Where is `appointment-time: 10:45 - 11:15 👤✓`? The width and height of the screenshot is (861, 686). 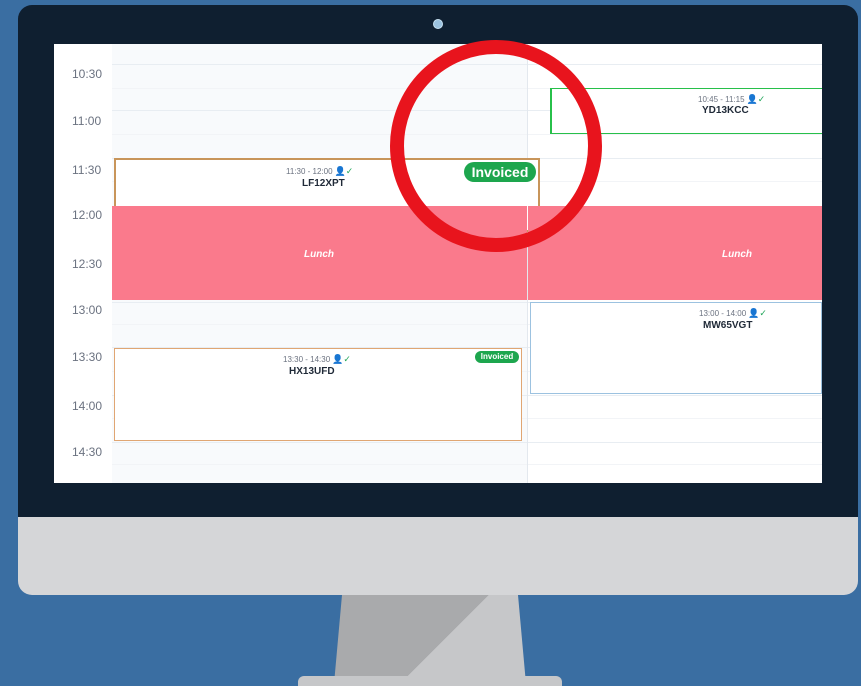 appointment-time: 10:45 - 11:15 👤✓ is located at coordinates (732, 99).